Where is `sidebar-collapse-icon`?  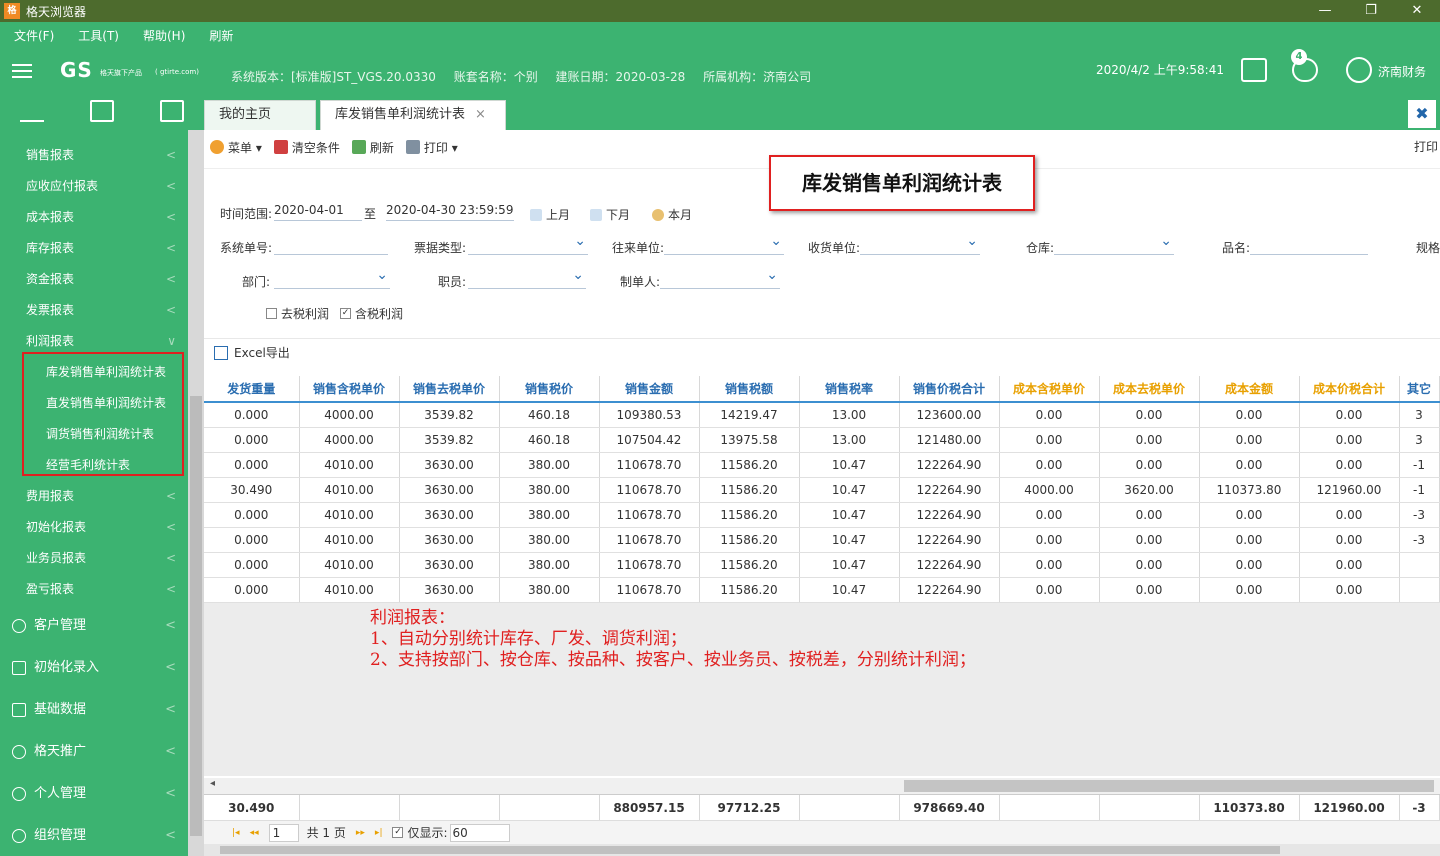
sidebar-collapse-icon is located at coordinates (32, 111).